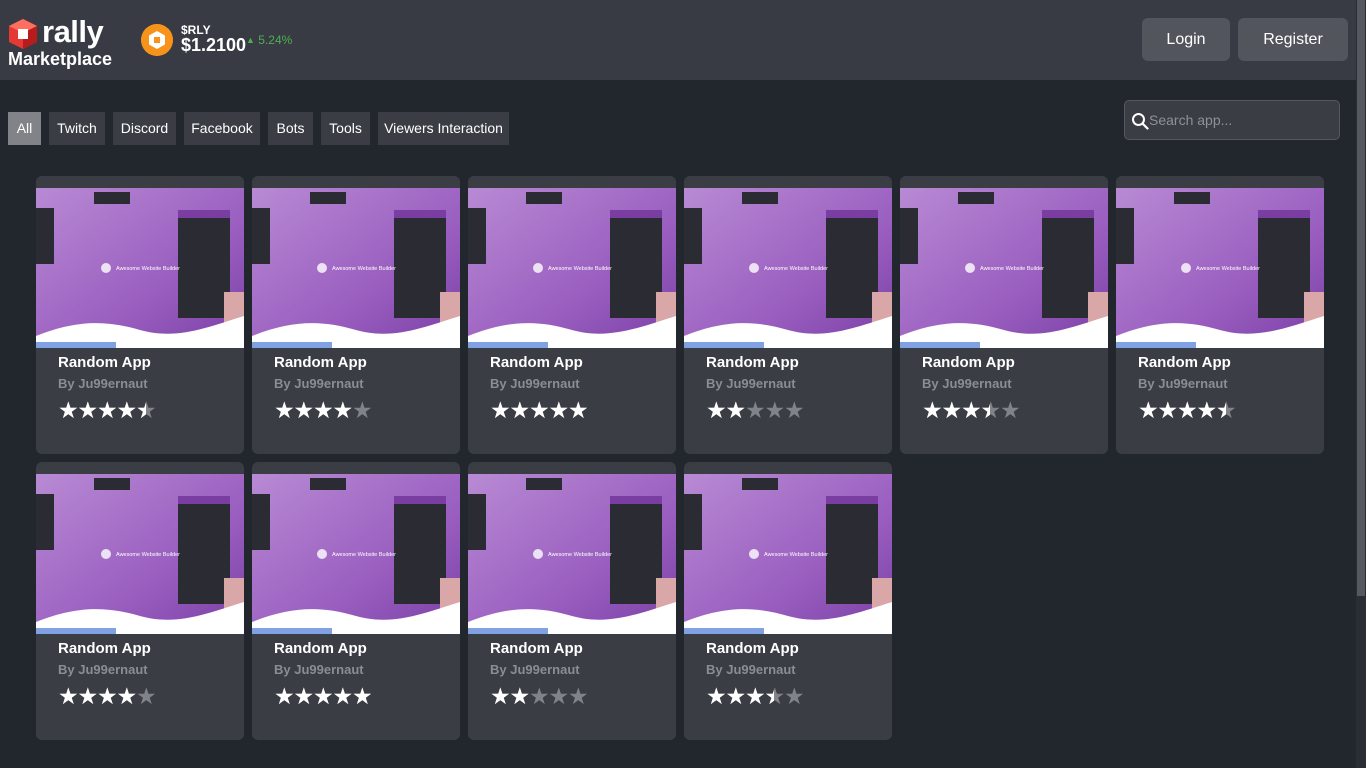 The height and width of the screenshot is (768, 1366). I want to click on filter-facebook: Facebook, so click(222, 128).